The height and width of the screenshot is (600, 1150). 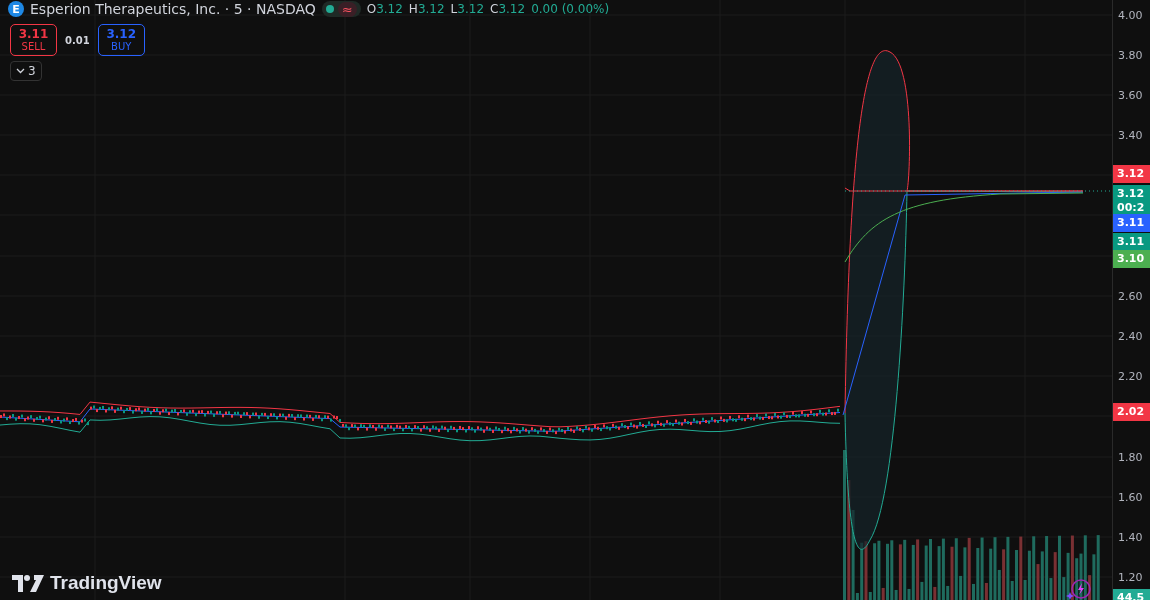 I want to click on price-tick: 3.40, so click(x=1130, y=135).